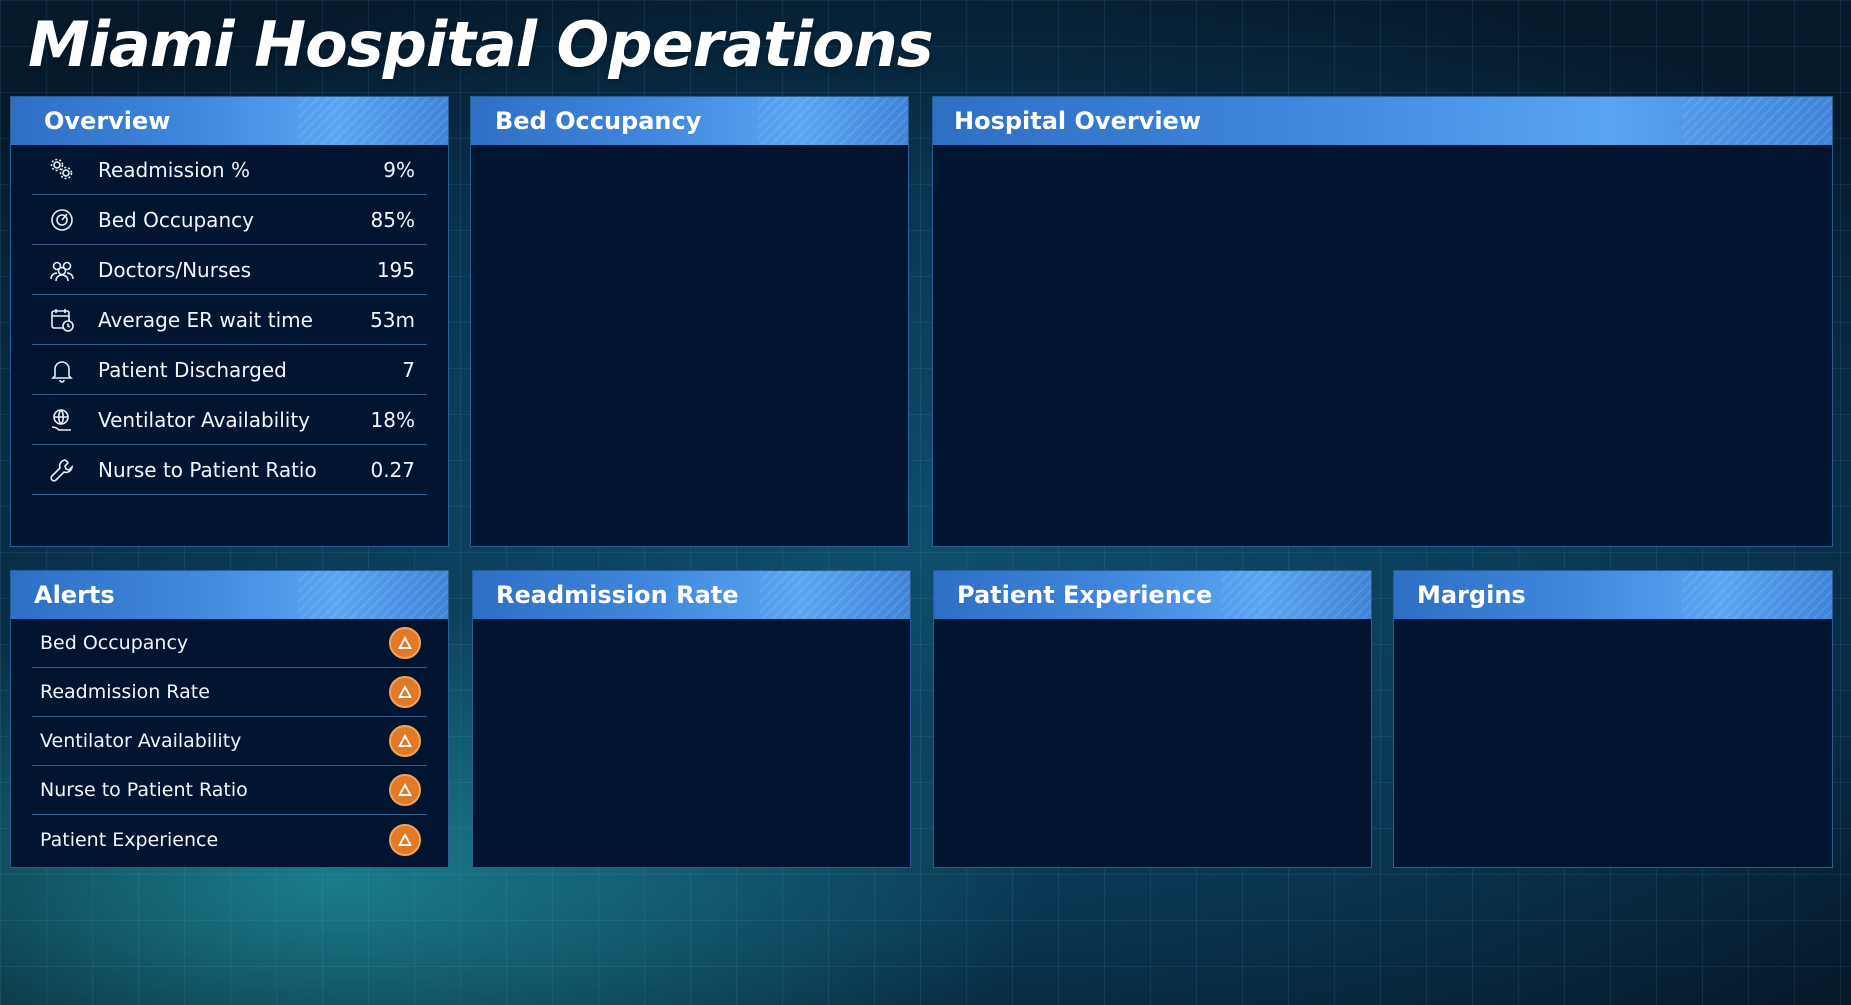  What do you see at coordinates (129, 839) in the screenshot?
I see `alert-label: Patient Experience` at bounding box center [129, 839].